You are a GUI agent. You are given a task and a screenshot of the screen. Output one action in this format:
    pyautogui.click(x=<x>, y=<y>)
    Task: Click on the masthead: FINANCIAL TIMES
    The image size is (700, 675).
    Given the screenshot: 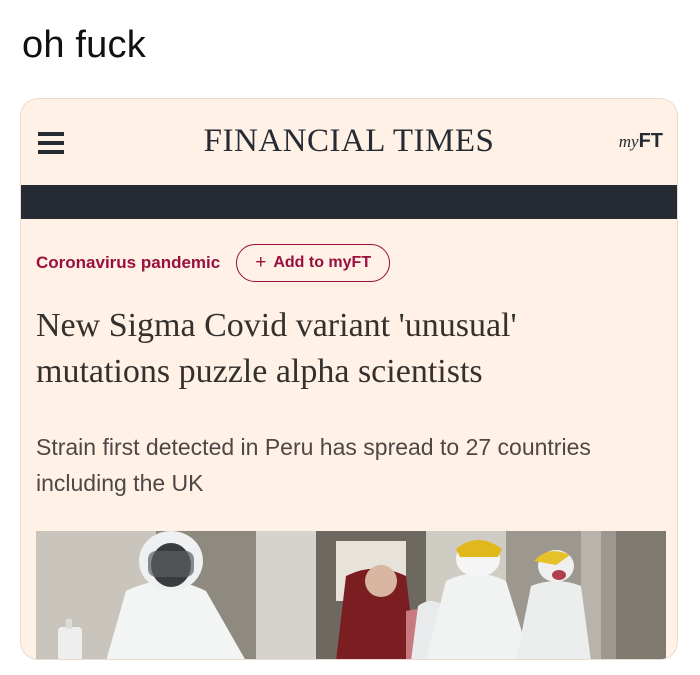 What is the action you would take?
    pyautogui.click(x=349, y=141)
    